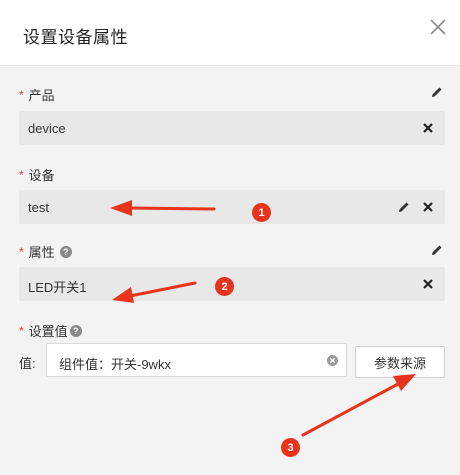  Describe the element at coordinates (290, 447) in the screenshot. I see `annotation-badge-3: 3` at that location.